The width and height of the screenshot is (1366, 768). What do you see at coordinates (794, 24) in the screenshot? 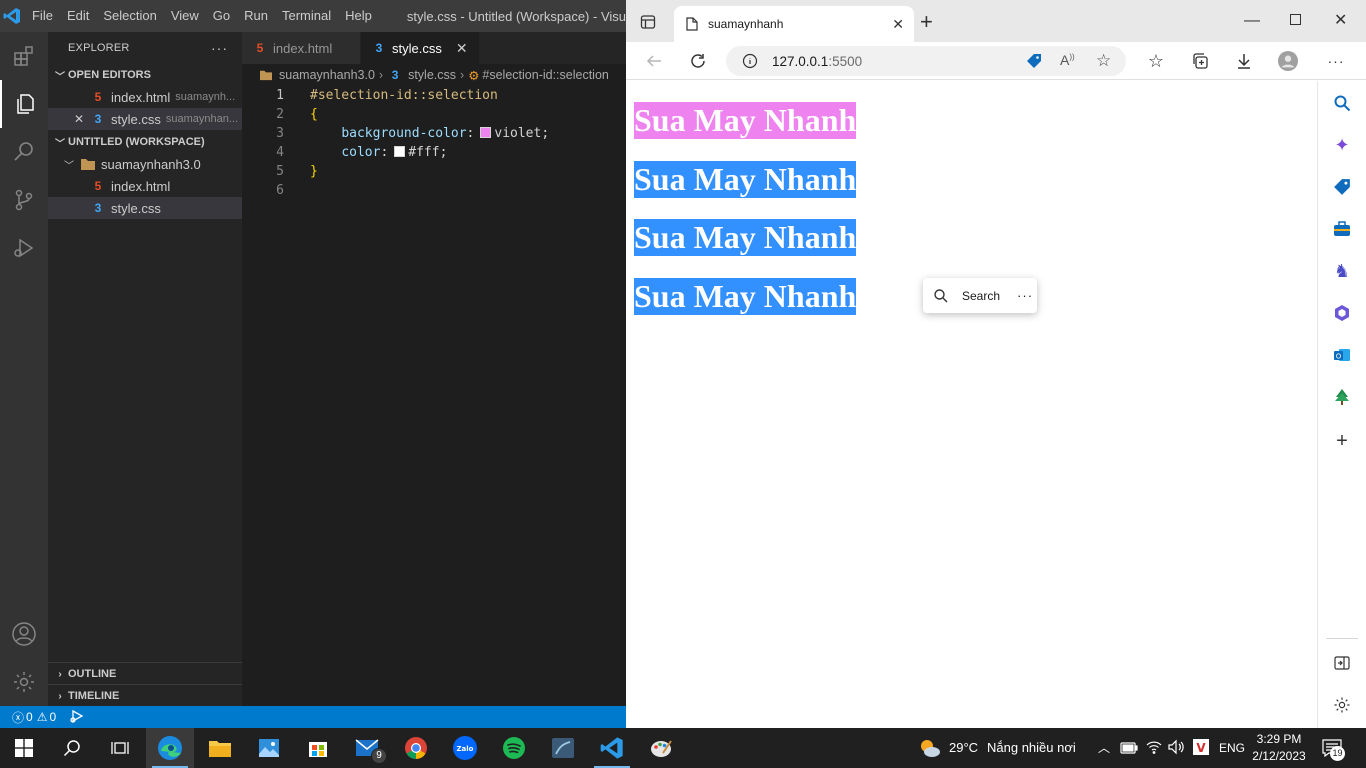
I see `browser-tab: suamaynhanh ✕` at bounding box center [794, 24].